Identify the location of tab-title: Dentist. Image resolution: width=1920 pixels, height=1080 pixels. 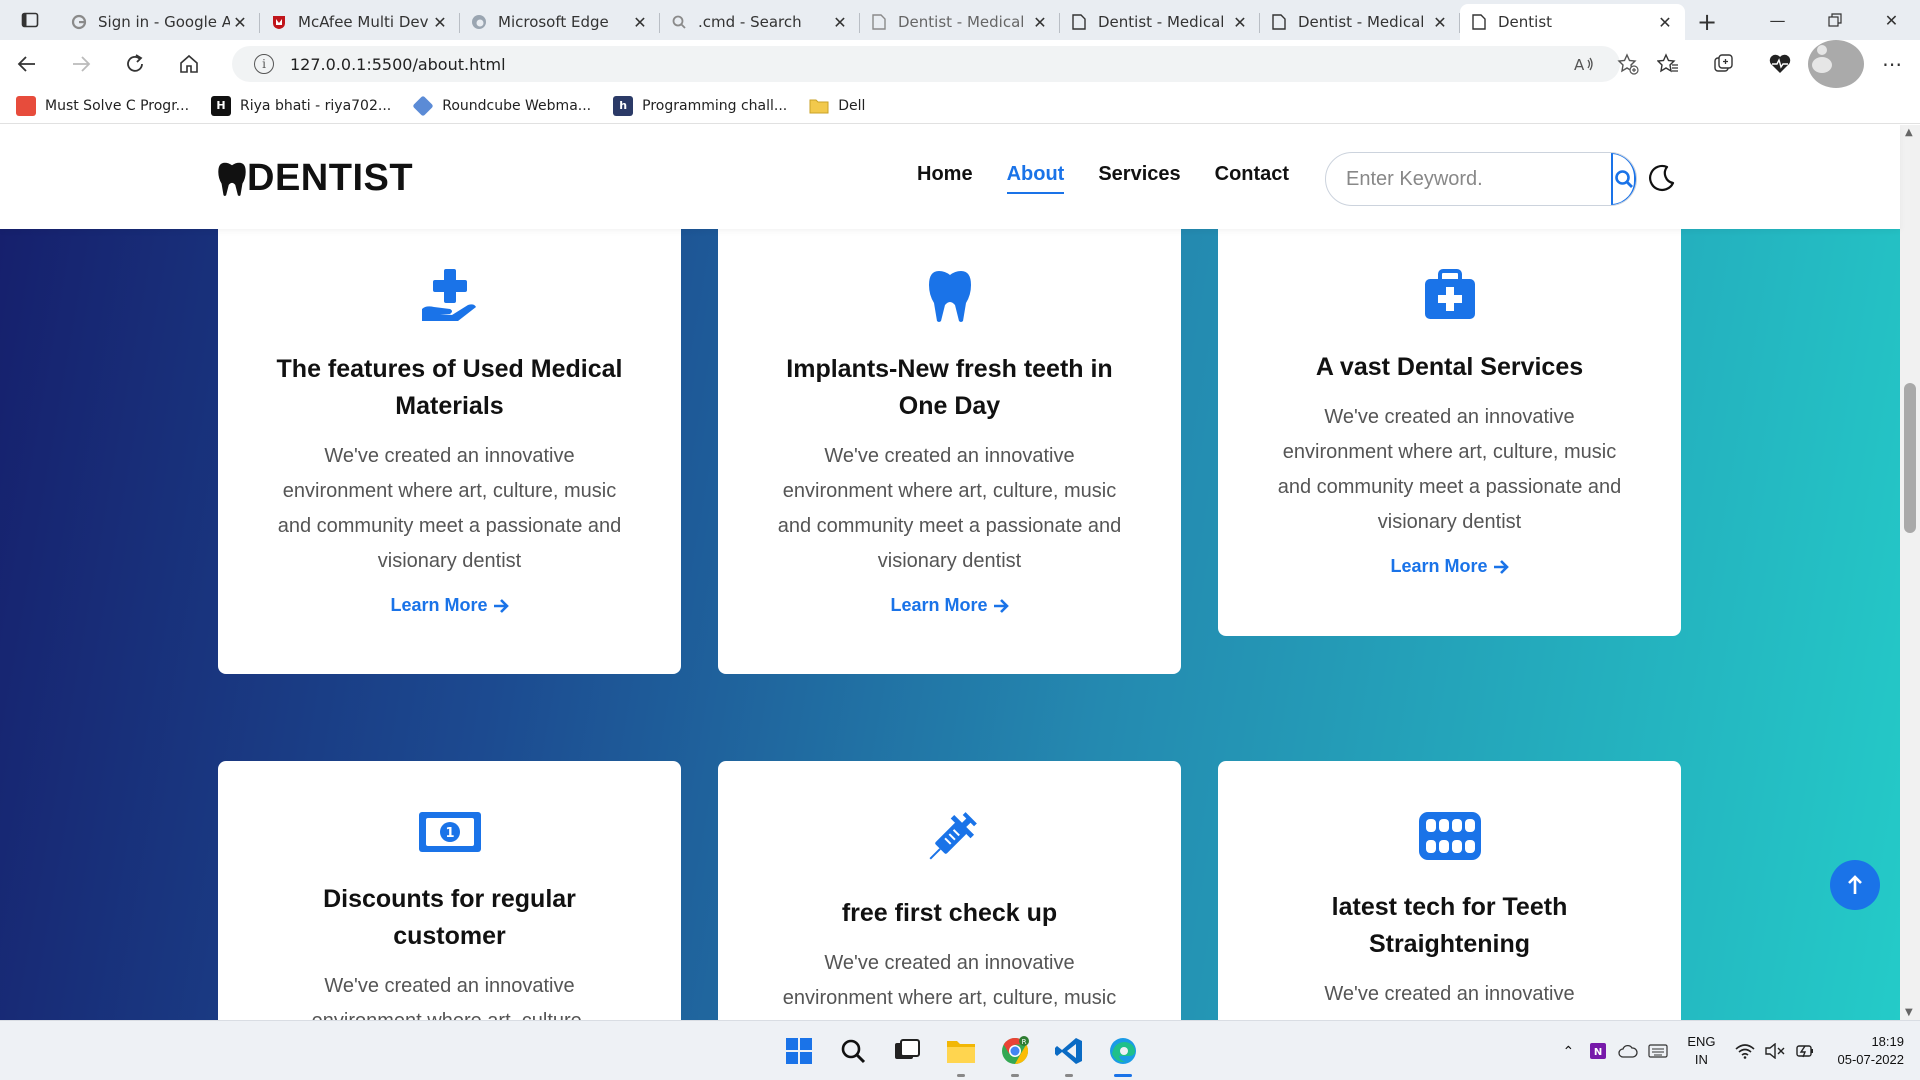
(1525, 22).